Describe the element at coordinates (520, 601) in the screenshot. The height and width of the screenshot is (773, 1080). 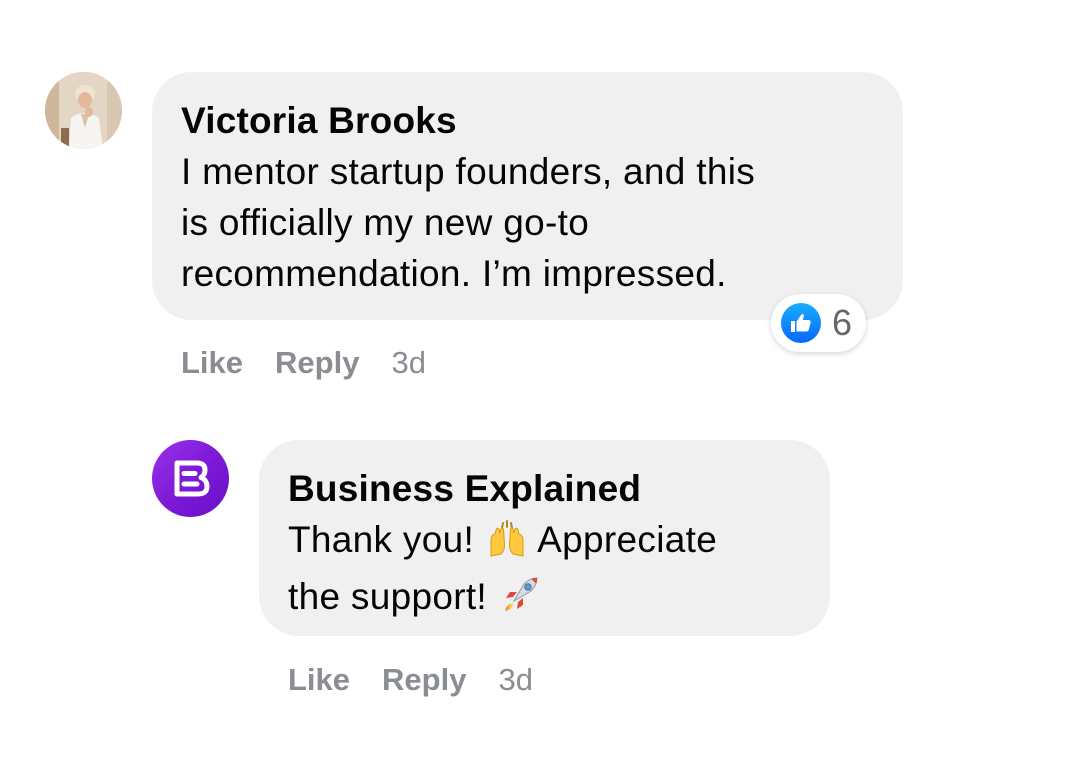
I see `rocket-emoji` at that location.